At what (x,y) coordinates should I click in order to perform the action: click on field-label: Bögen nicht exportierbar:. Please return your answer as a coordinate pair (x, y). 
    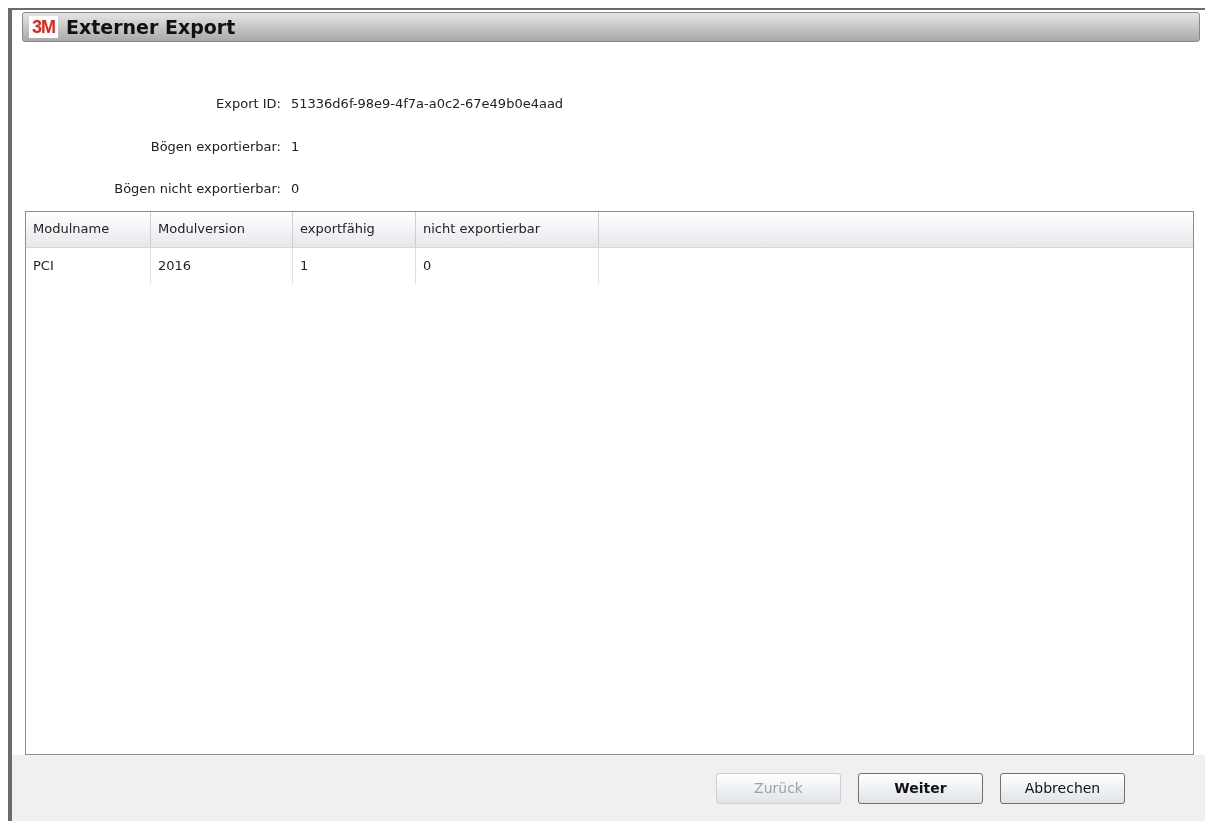
    Looking at the image, I should click on (197, 189).